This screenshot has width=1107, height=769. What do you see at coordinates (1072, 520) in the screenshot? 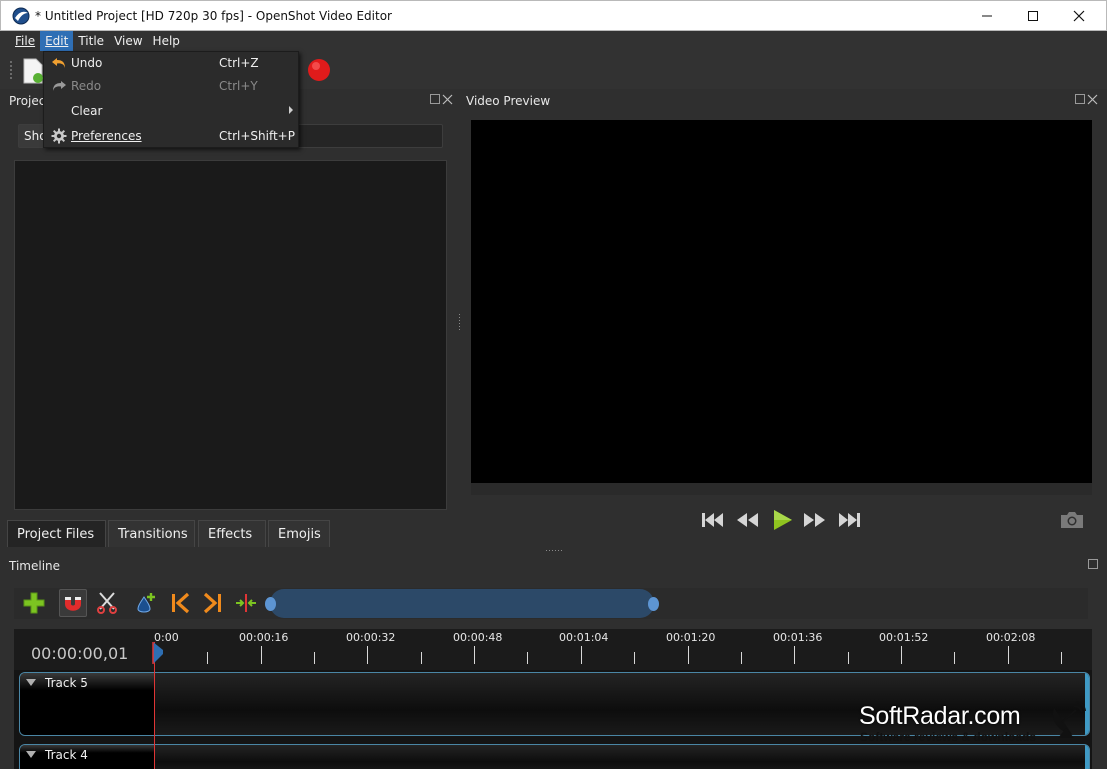
I see `camera-icon` at bounding box center [1072, 520].